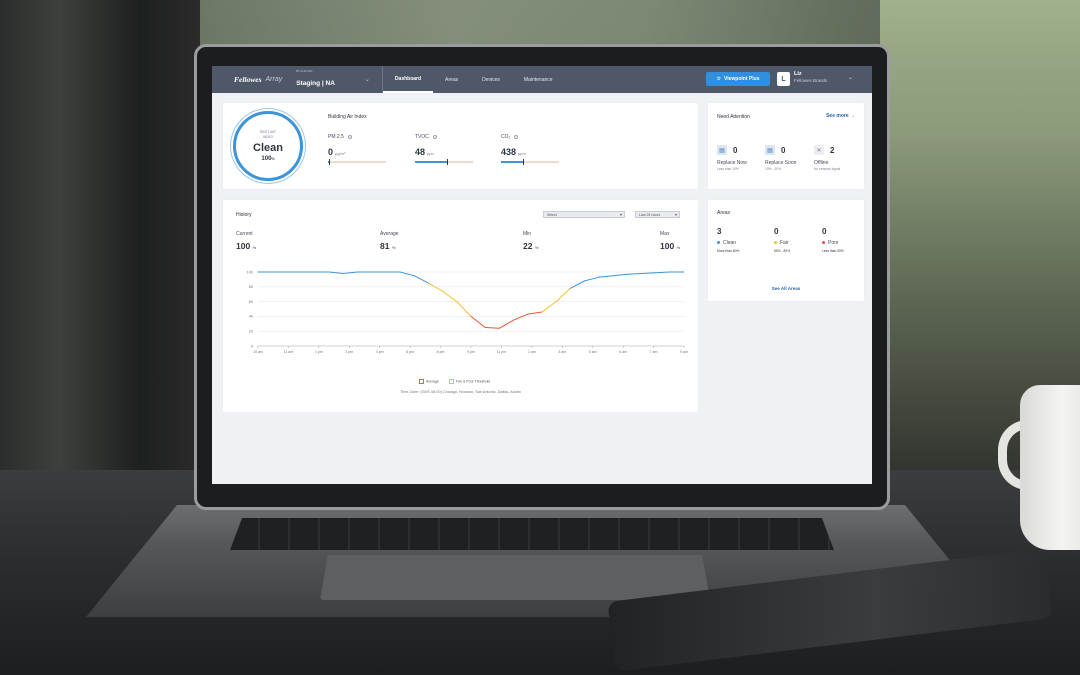 The image size is (1080, 675). What do you see at coordinates (847, 240) in the screenshot?
I see `area-poor: 0 Poor Less than 50%` at bounding box center [847, 240].